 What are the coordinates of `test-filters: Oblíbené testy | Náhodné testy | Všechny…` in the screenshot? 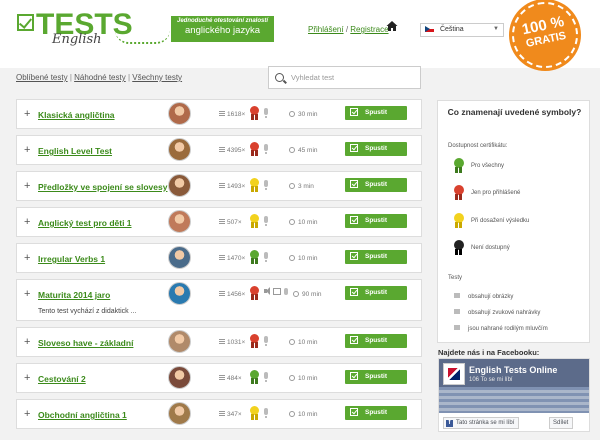 It's located at (99, 77).